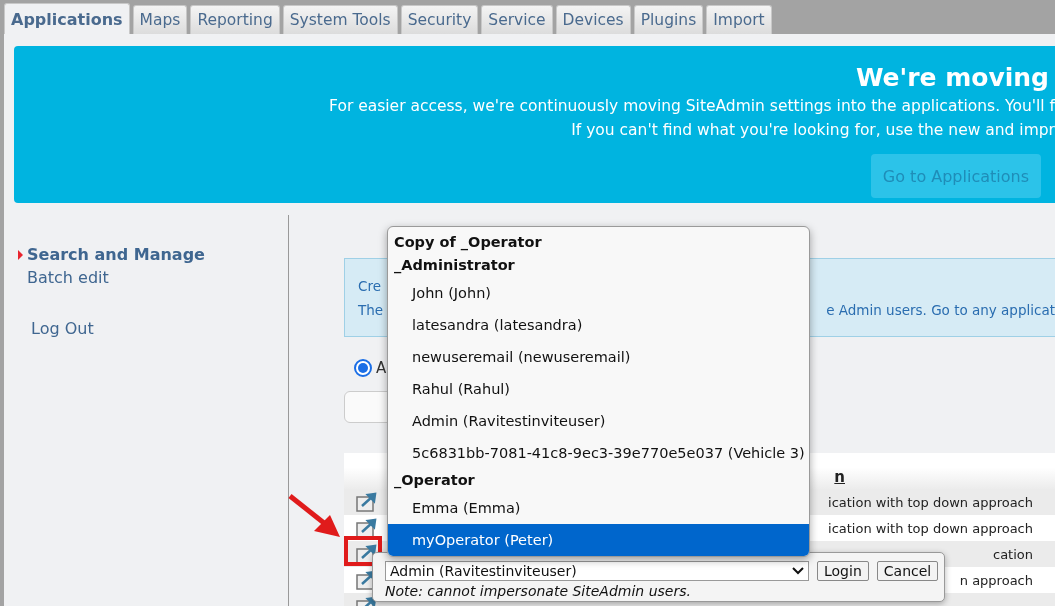 The width and height of the screenshot is (1055, 606). What do you see at coordinates (434, 481) in the screenshot?
I see `option-group-label: _Operator` at bounding box center [434, 481].